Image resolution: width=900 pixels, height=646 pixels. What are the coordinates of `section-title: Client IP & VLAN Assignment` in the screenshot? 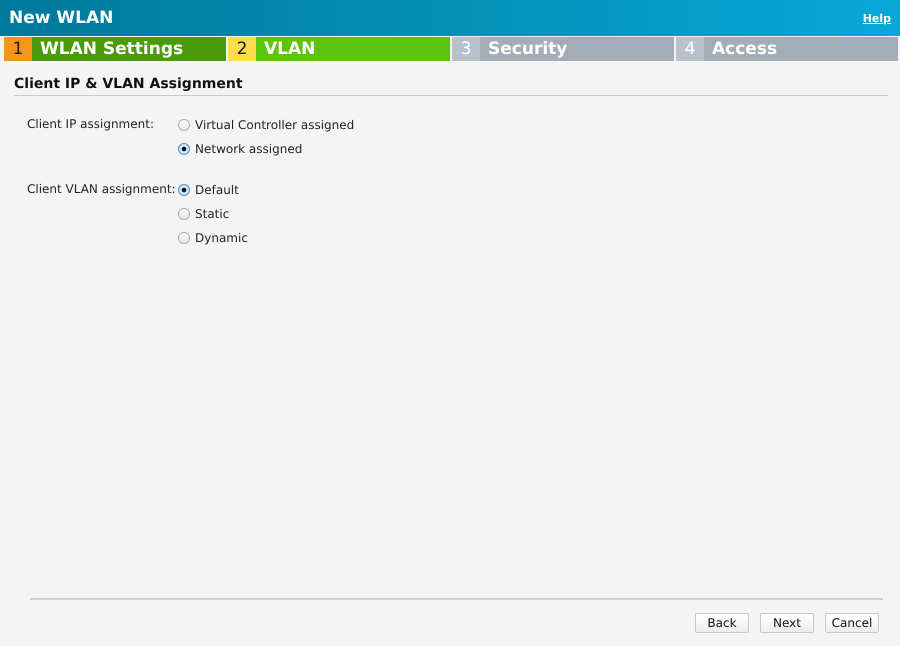 It's located at (451, 86).